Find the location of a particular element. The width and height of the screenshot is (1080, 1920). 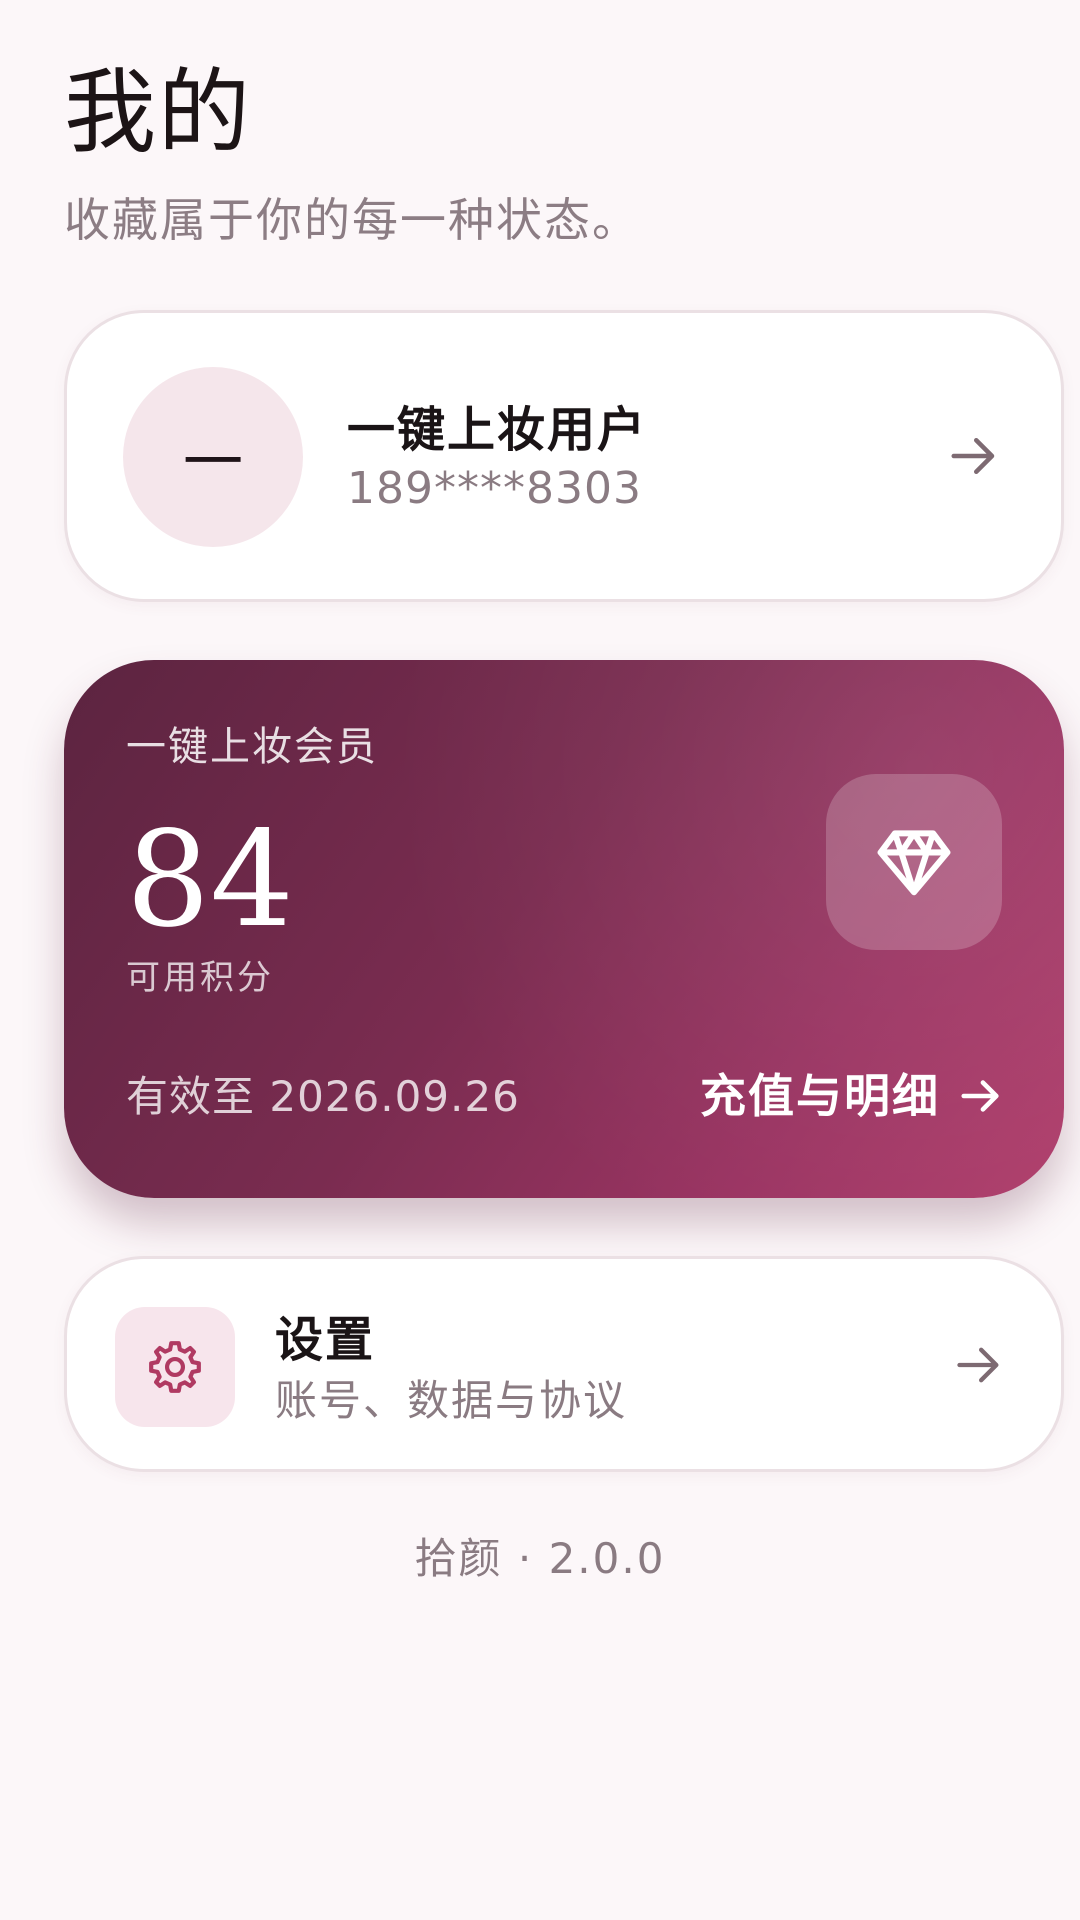

avatar: 一 is located at coordinates (213, 457).